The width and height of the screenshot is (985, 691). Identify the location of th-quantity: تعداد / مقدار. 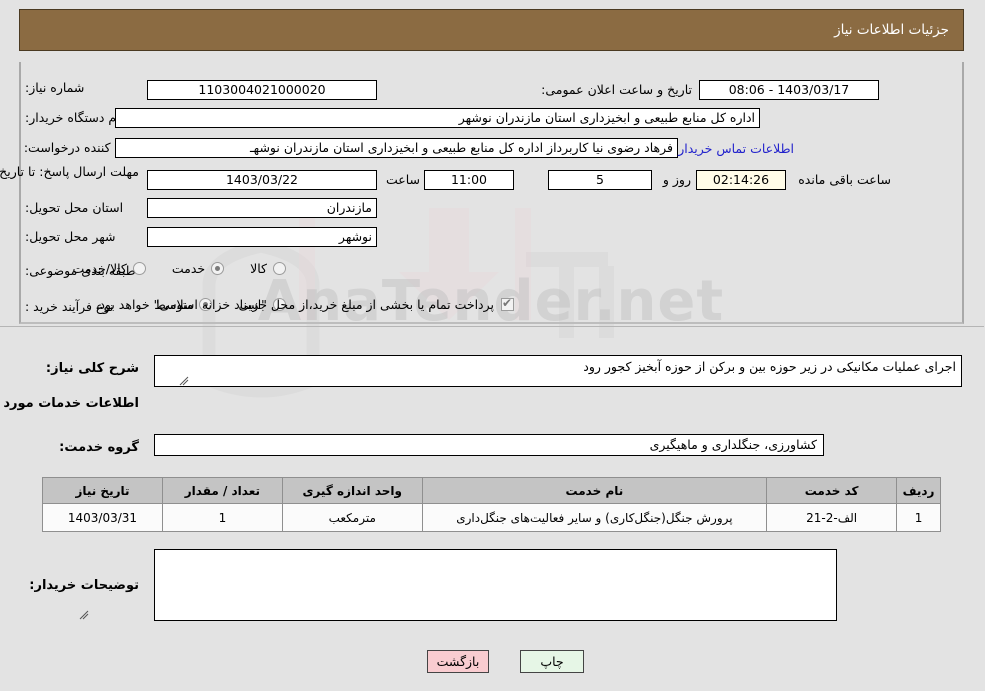
(223, 490).